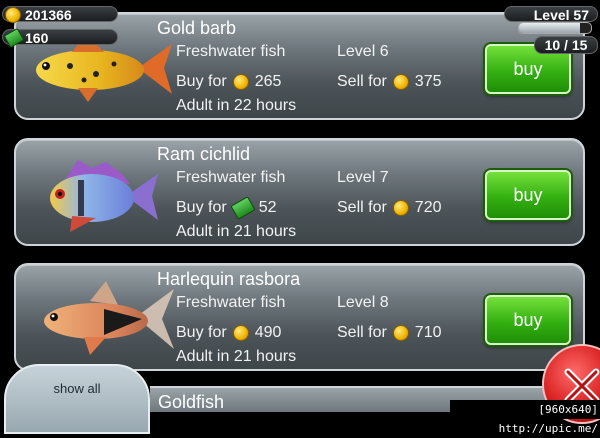 The height and width of the screenshot is (438, 600). I want to click on fish-name: Ram cichlid, so click(204, 154).